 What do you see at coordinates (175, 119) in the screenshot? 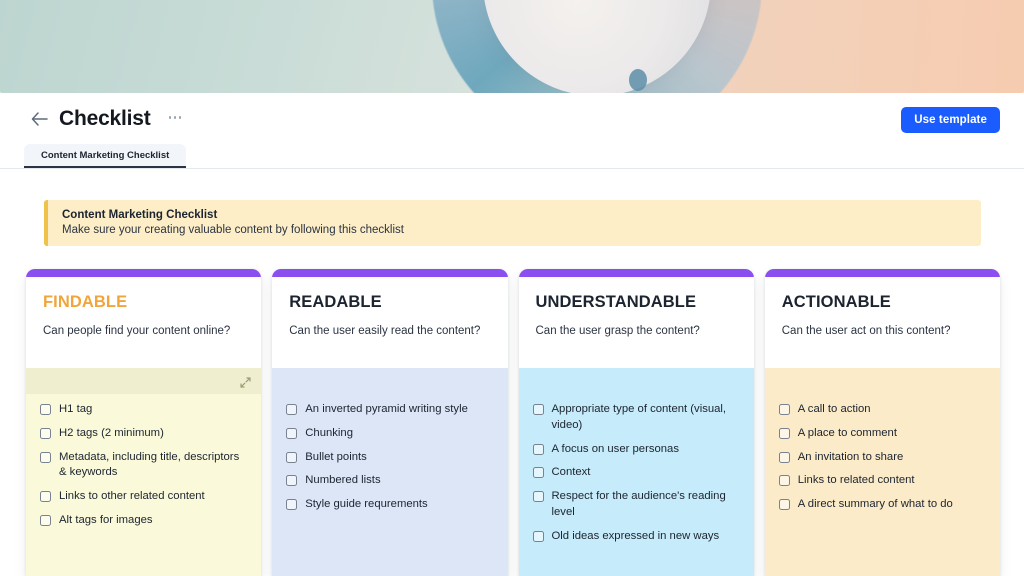
I see `more-horizontal-icon` at bounding box center [175, 119].